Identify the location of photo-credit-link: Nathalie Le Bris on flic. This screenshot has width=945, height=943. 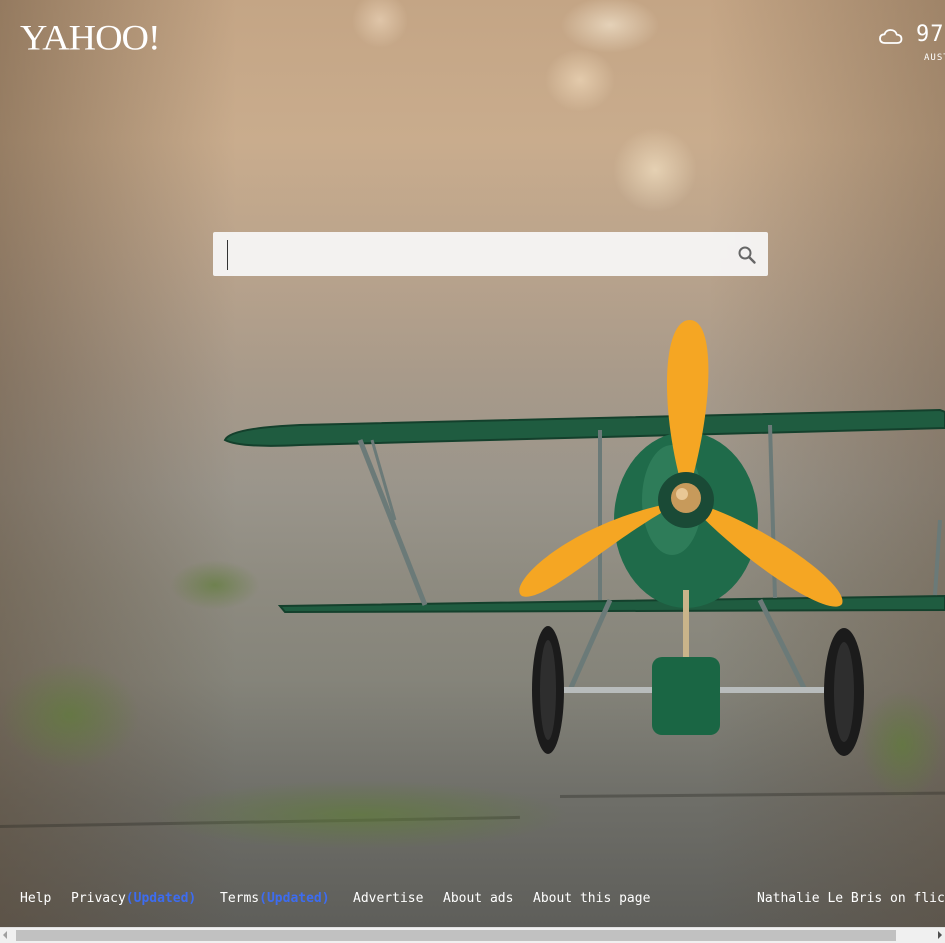
(851, 898).